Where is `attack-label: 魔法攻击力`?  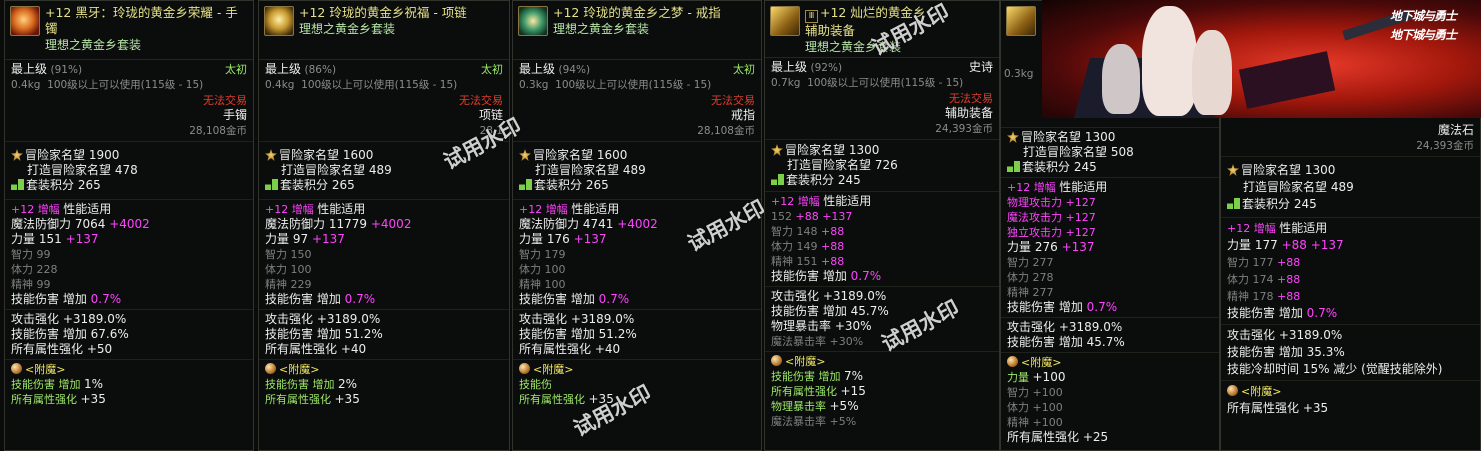
attack-label: 魔法攻击力 is located at coordinates (1034, 217).